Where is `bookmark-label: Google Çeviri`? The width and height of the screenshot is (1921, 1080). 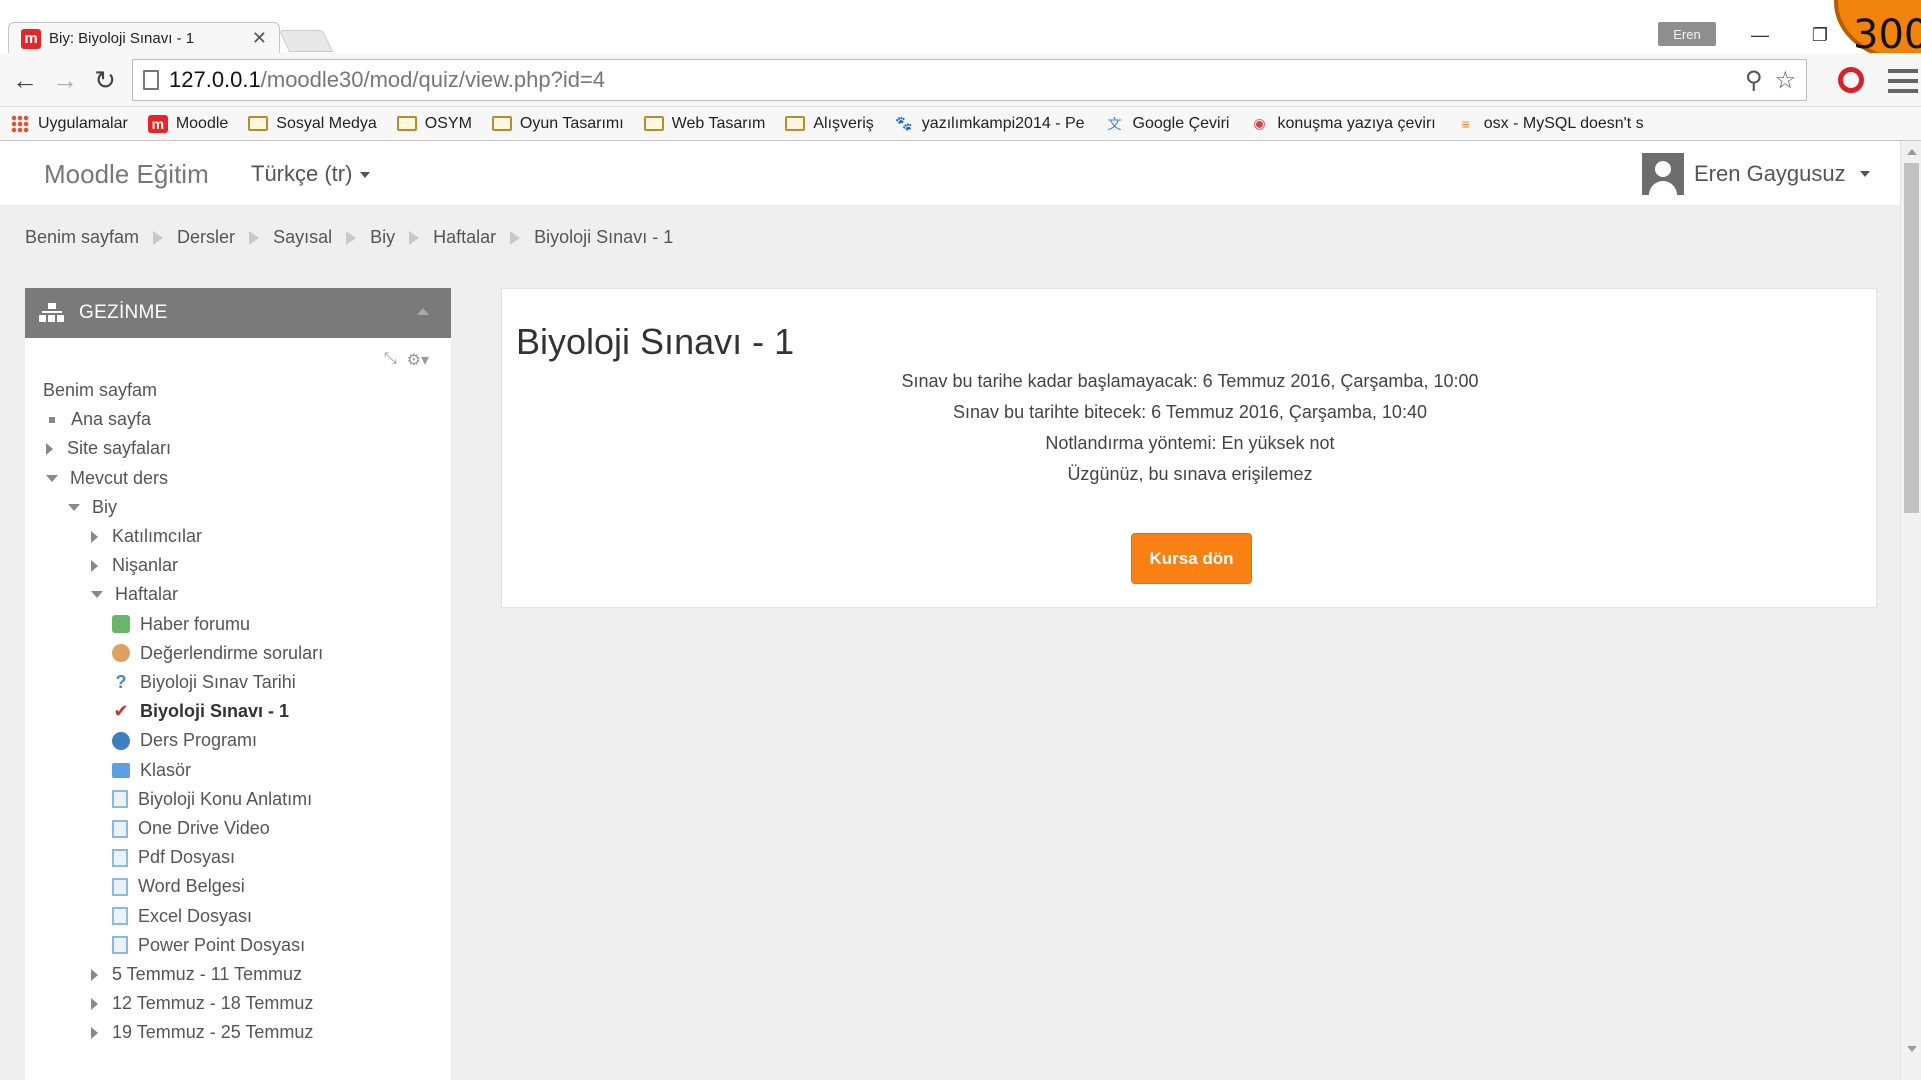 bookmark-label: Google Çeviri is located at coordinates (1181, 123).